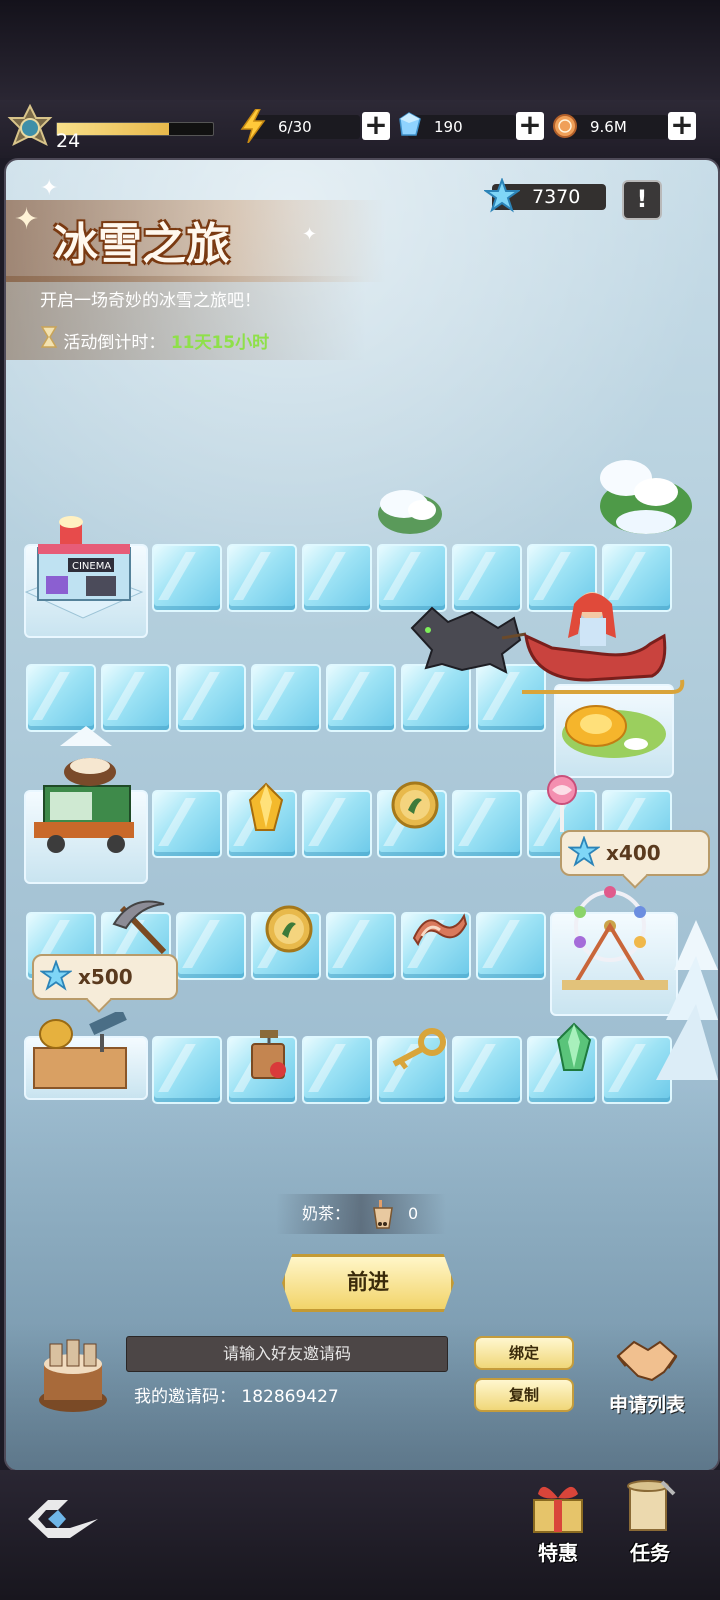 The height and width of the screenshot is (1600, 720). Describe the element at coordinates (68, 141) in the screenshot. I see `player-level: 24` at that location.